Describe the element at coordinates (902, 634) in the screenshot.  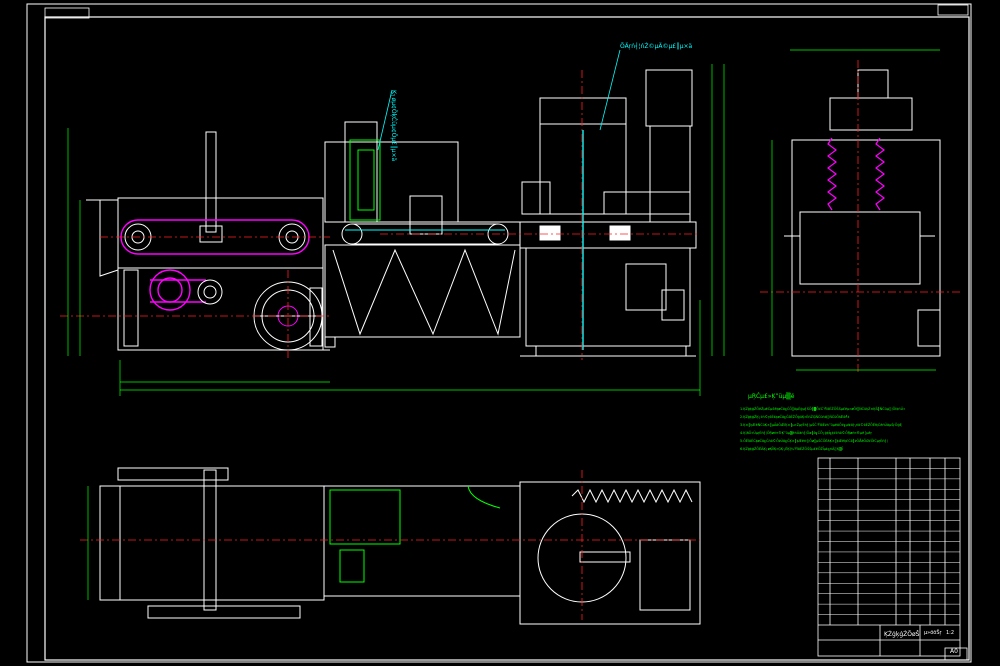
I see `drawing-name: ĶŻģķģŹÕøŠ` at that location.